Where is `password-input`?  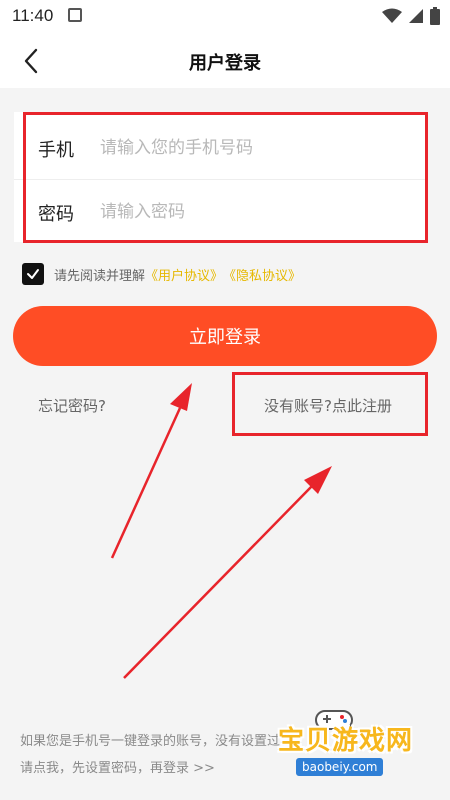
password-input is located at coordinates (250, 212).